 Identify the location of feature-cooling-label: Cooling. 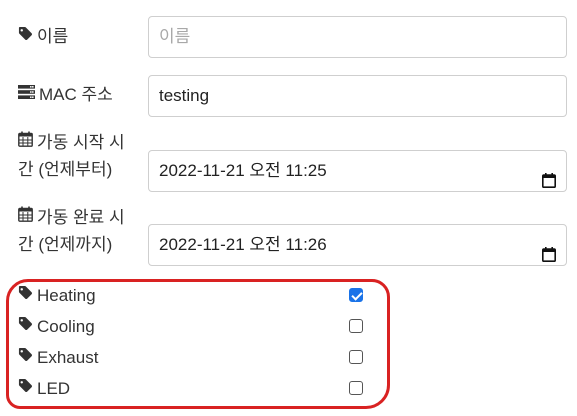
(56, 327).